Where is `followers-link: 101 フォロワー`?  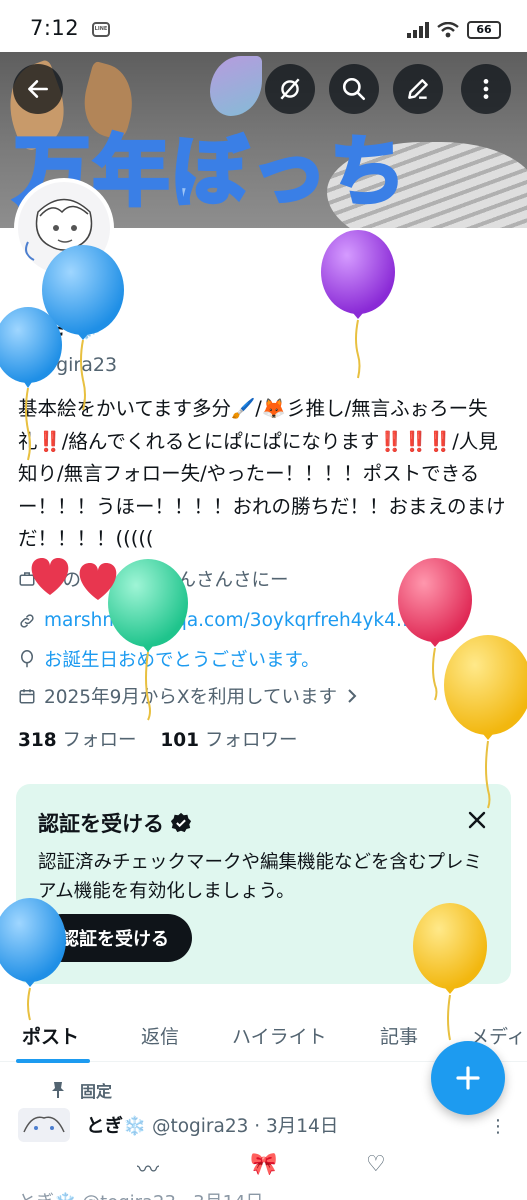
followers-link: 101 フォロワー is located at coordinates (228, 740).